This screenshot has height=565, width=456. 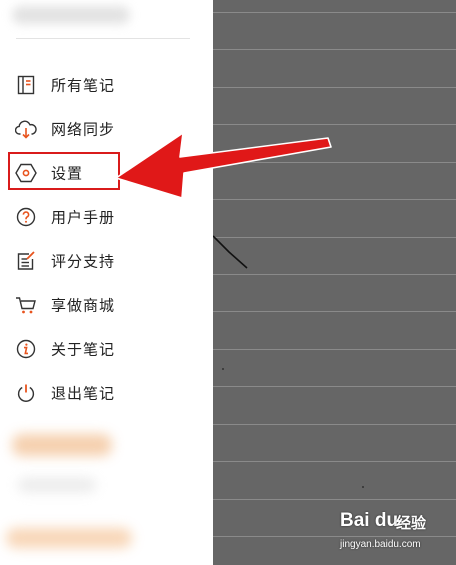 I want to click on watermark-cn: 经验, so click(x=411, y=523).